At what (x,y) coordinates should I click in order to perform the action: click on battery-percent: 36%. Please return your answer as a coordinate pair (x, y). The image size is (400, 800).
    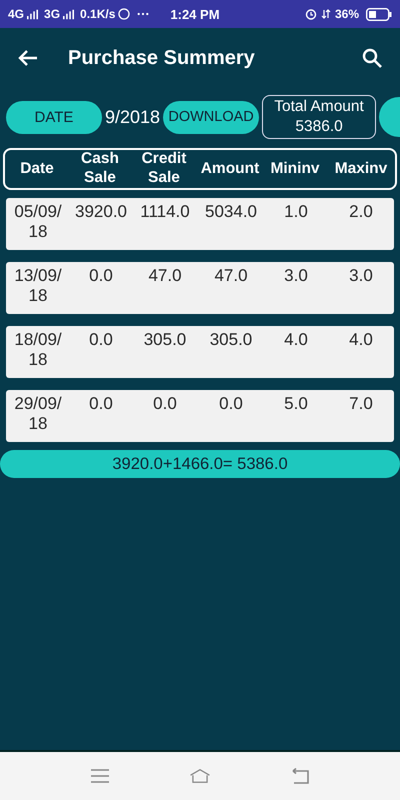
    Looking at the image, I should click on (346, 14).